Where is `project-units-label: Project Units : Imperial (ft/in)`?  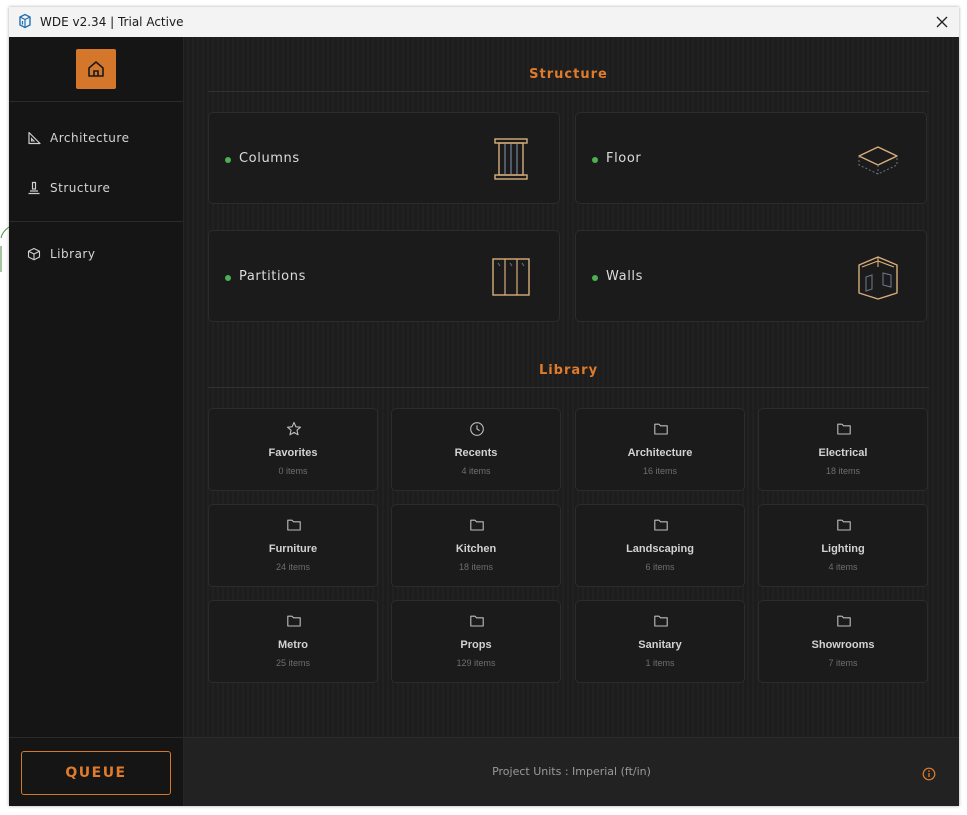 project-units-label: Project Units : Imperial (ft/in) is located at coordinates (571, 771).